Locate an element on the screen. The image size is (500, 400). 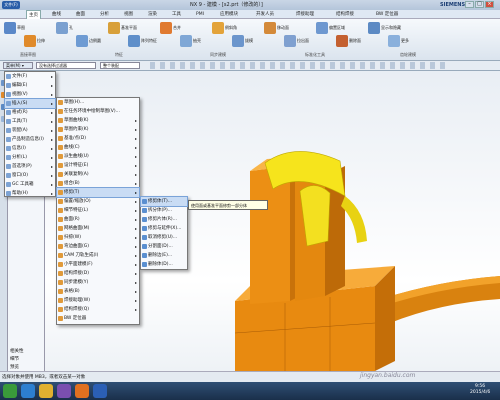
ribbon-10-icon is located at coordinates (270, 28).